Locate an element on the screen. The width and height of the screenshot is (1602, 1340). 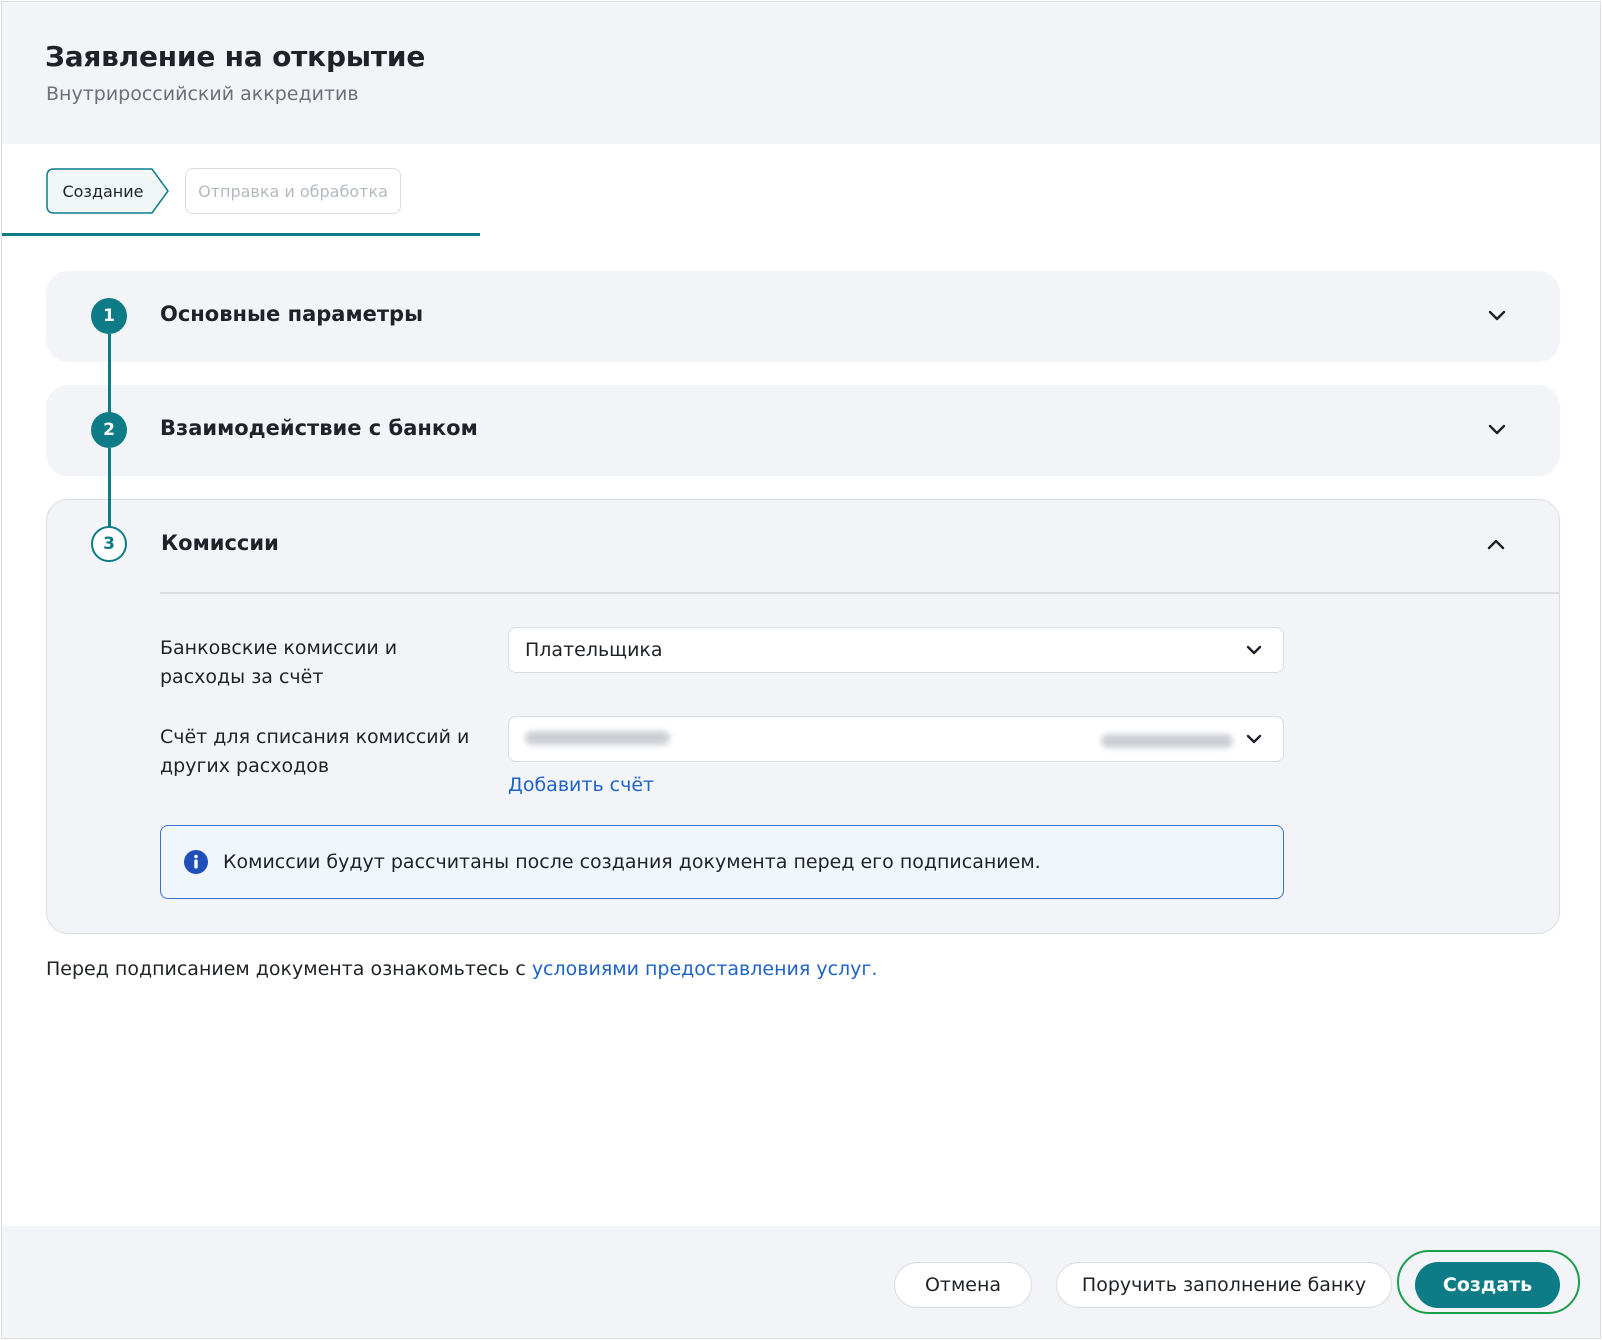
fees-payer-label: Банковские комиссии и расходы за счёт is located at coordinates (279, 662).